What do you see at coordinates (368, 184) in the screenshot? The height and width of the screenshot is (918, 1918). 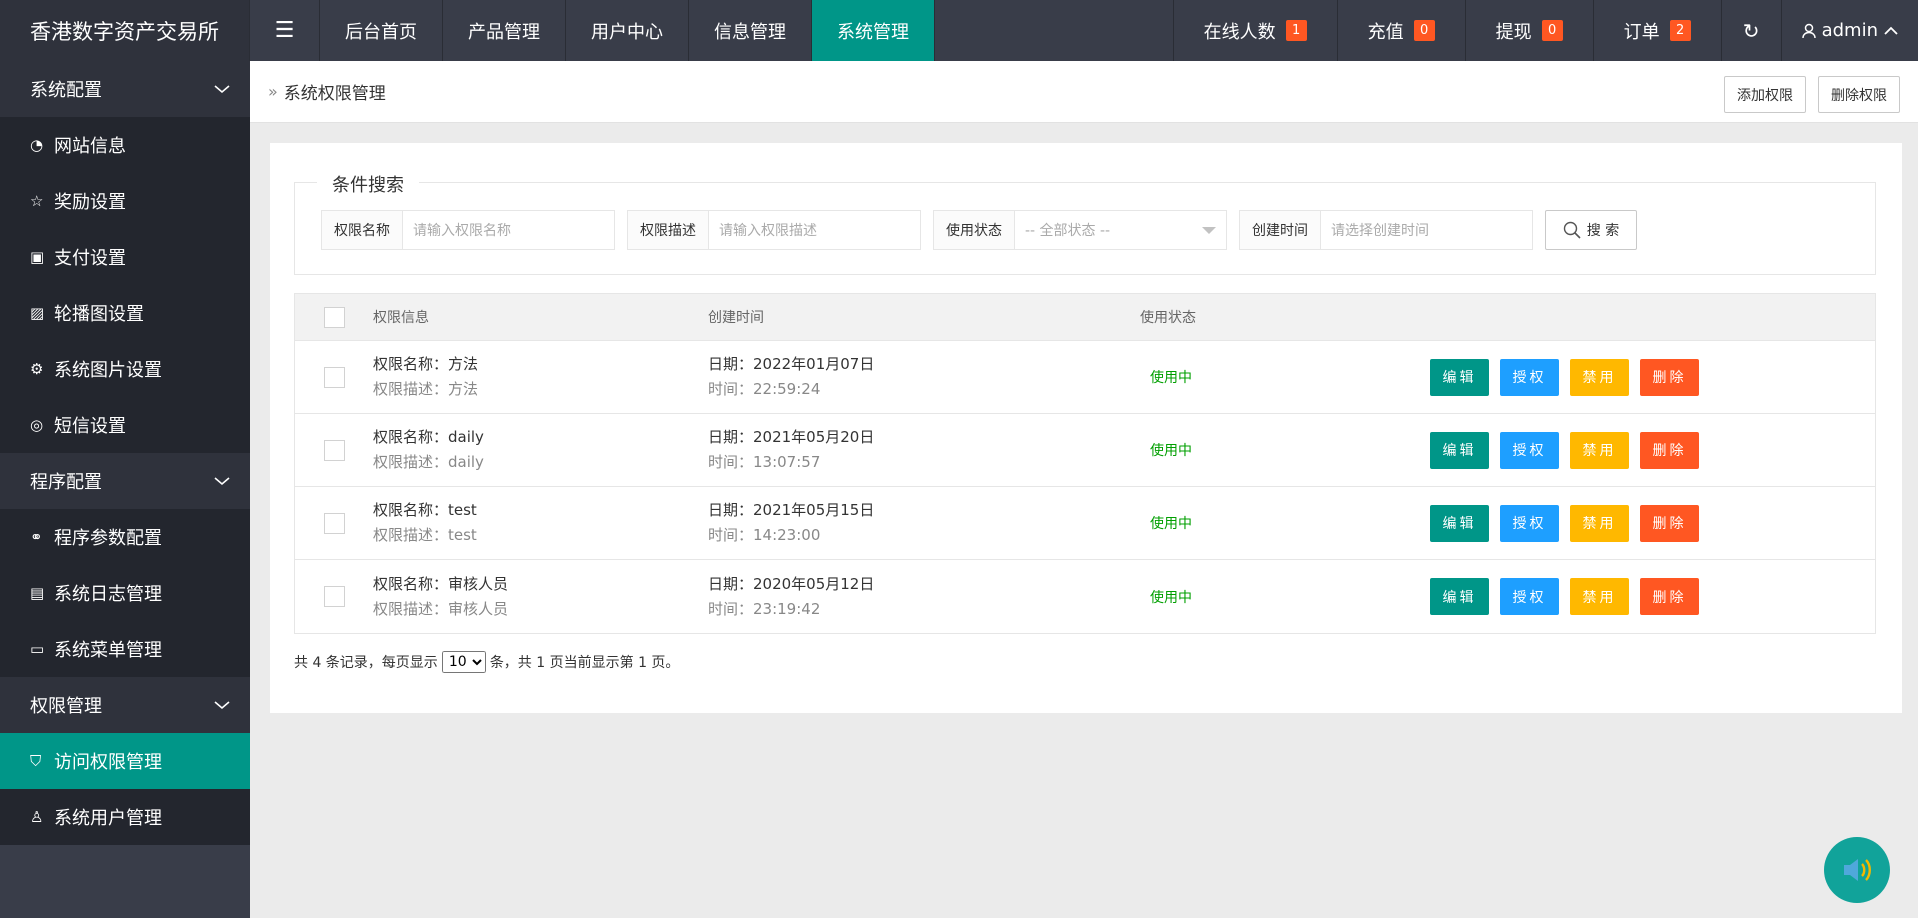 I see `search-legend: 条件搜索` at bounding box center [368, 184].